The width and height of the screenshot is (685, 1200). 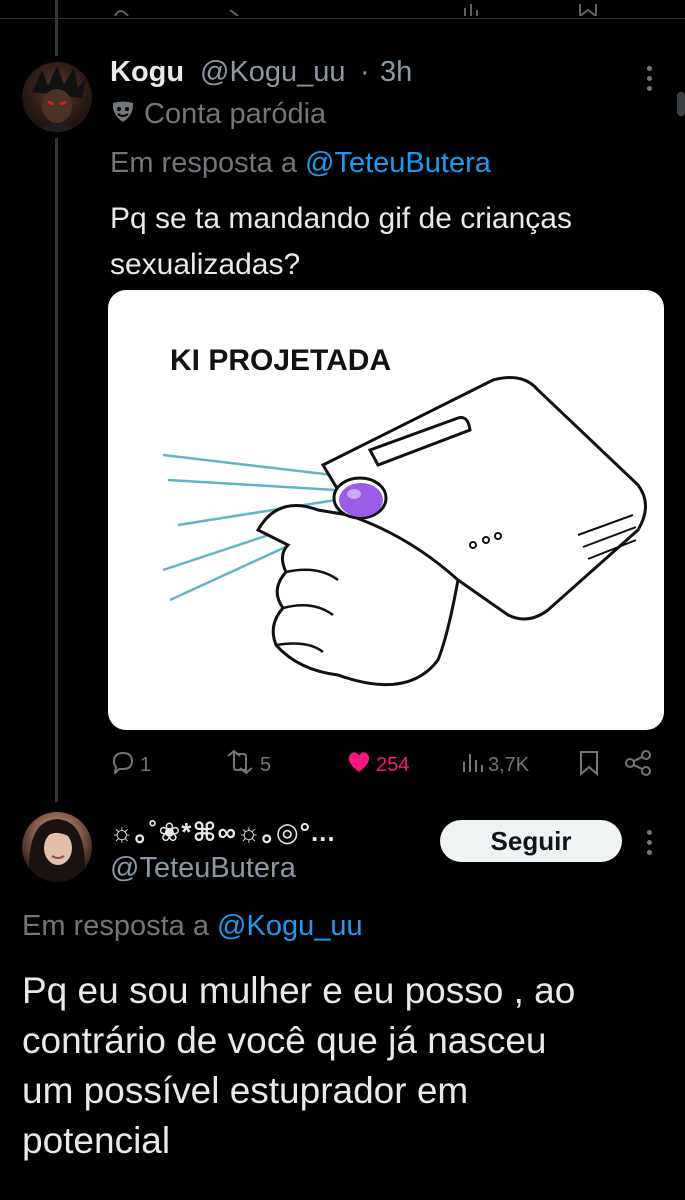 What do you see at coordinates (284, 1040) in the screenshot?
I see `tweet-text-line: contrário de você que já nasceu` at bounding box center [284, 1040].